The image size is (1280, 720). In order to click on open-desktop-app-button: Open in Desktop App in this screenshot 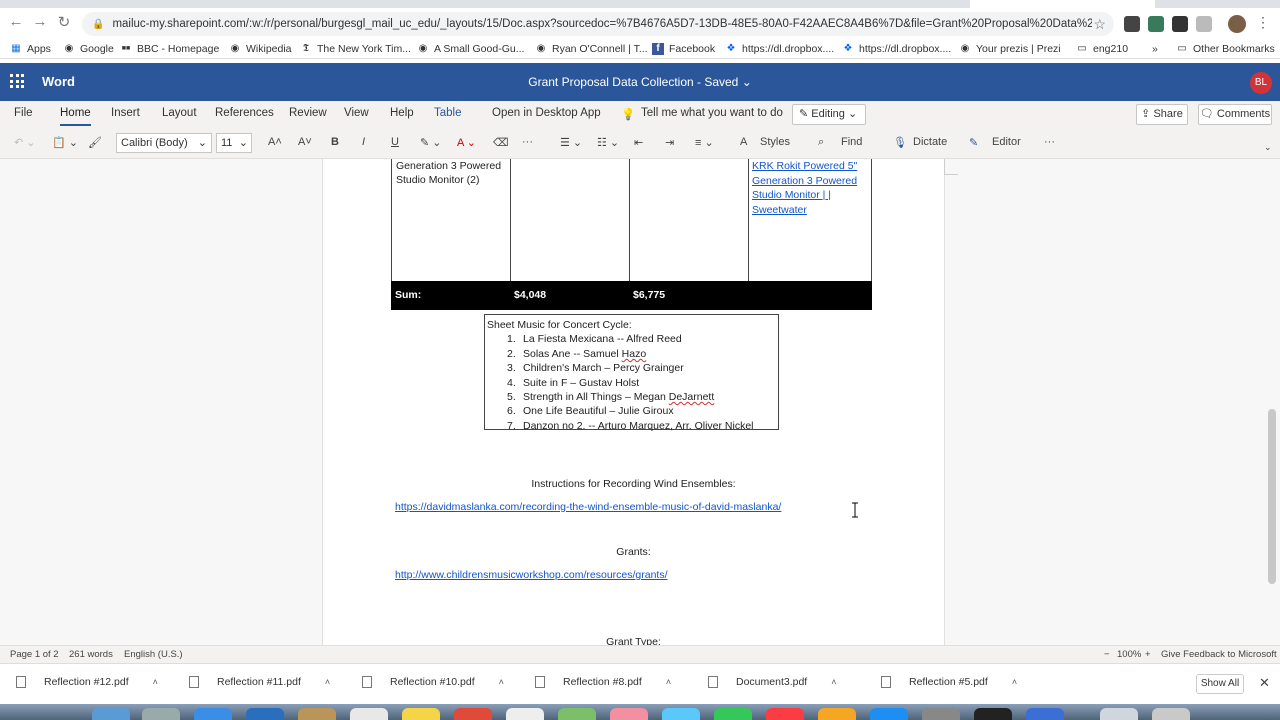, I will do `click(546, 113)`.